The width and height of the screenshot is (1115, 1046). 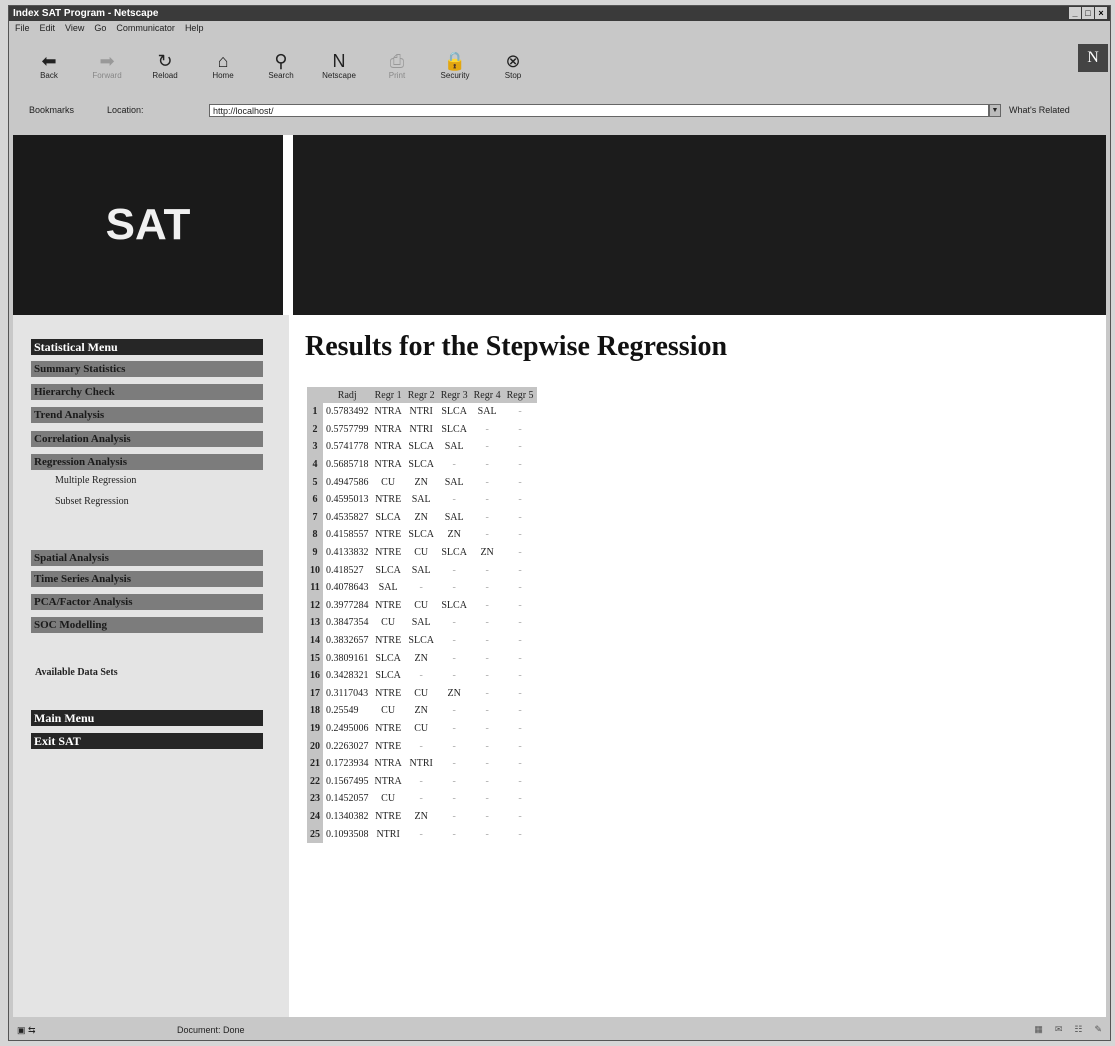 What do you see at coordinates (388, 834) in the screenshot?
I see `table-cell: NTRI` at bounding box center [388, 834].